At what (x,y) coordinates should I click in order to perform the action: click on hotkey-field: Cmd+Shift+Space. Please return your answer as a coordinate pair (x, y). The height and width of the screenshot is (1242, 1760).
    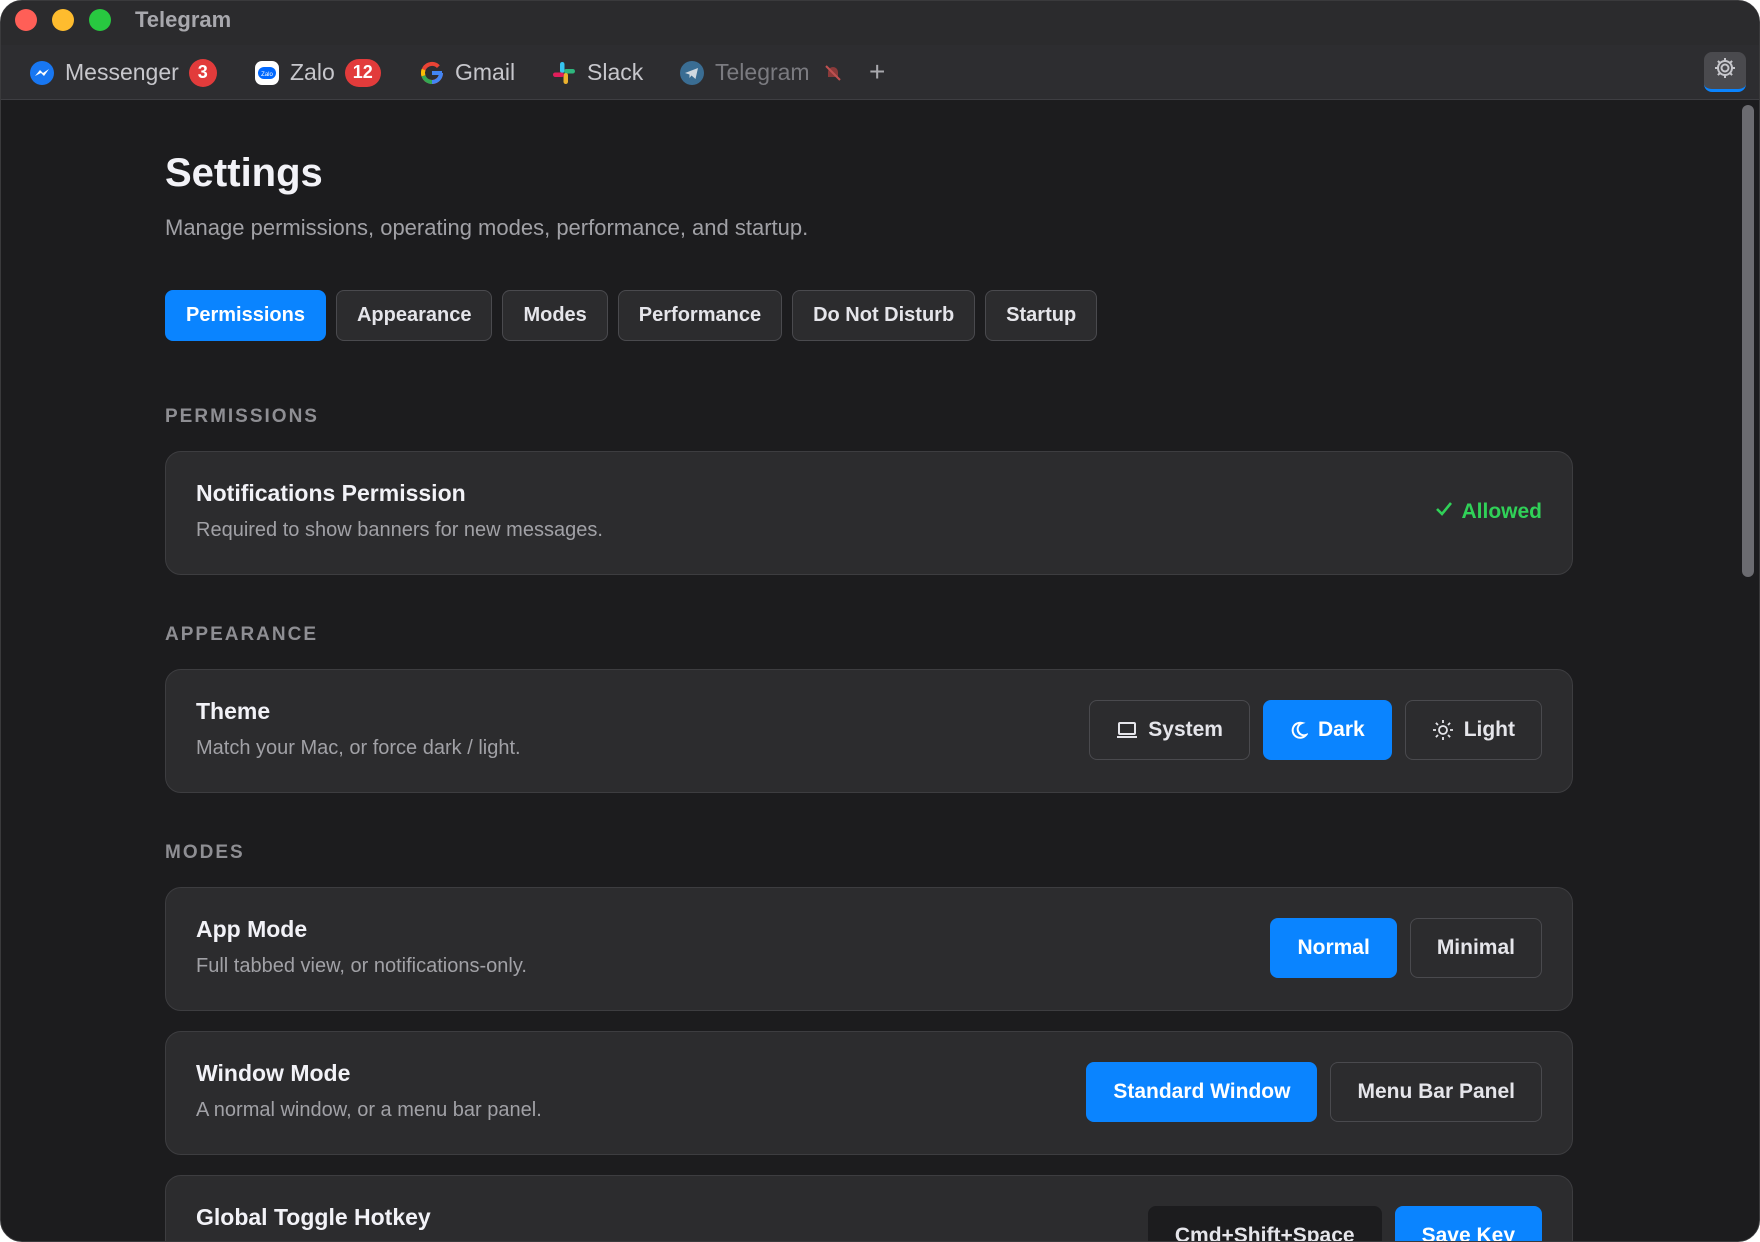
    Looking at the image, I should click on (1264, 1223).